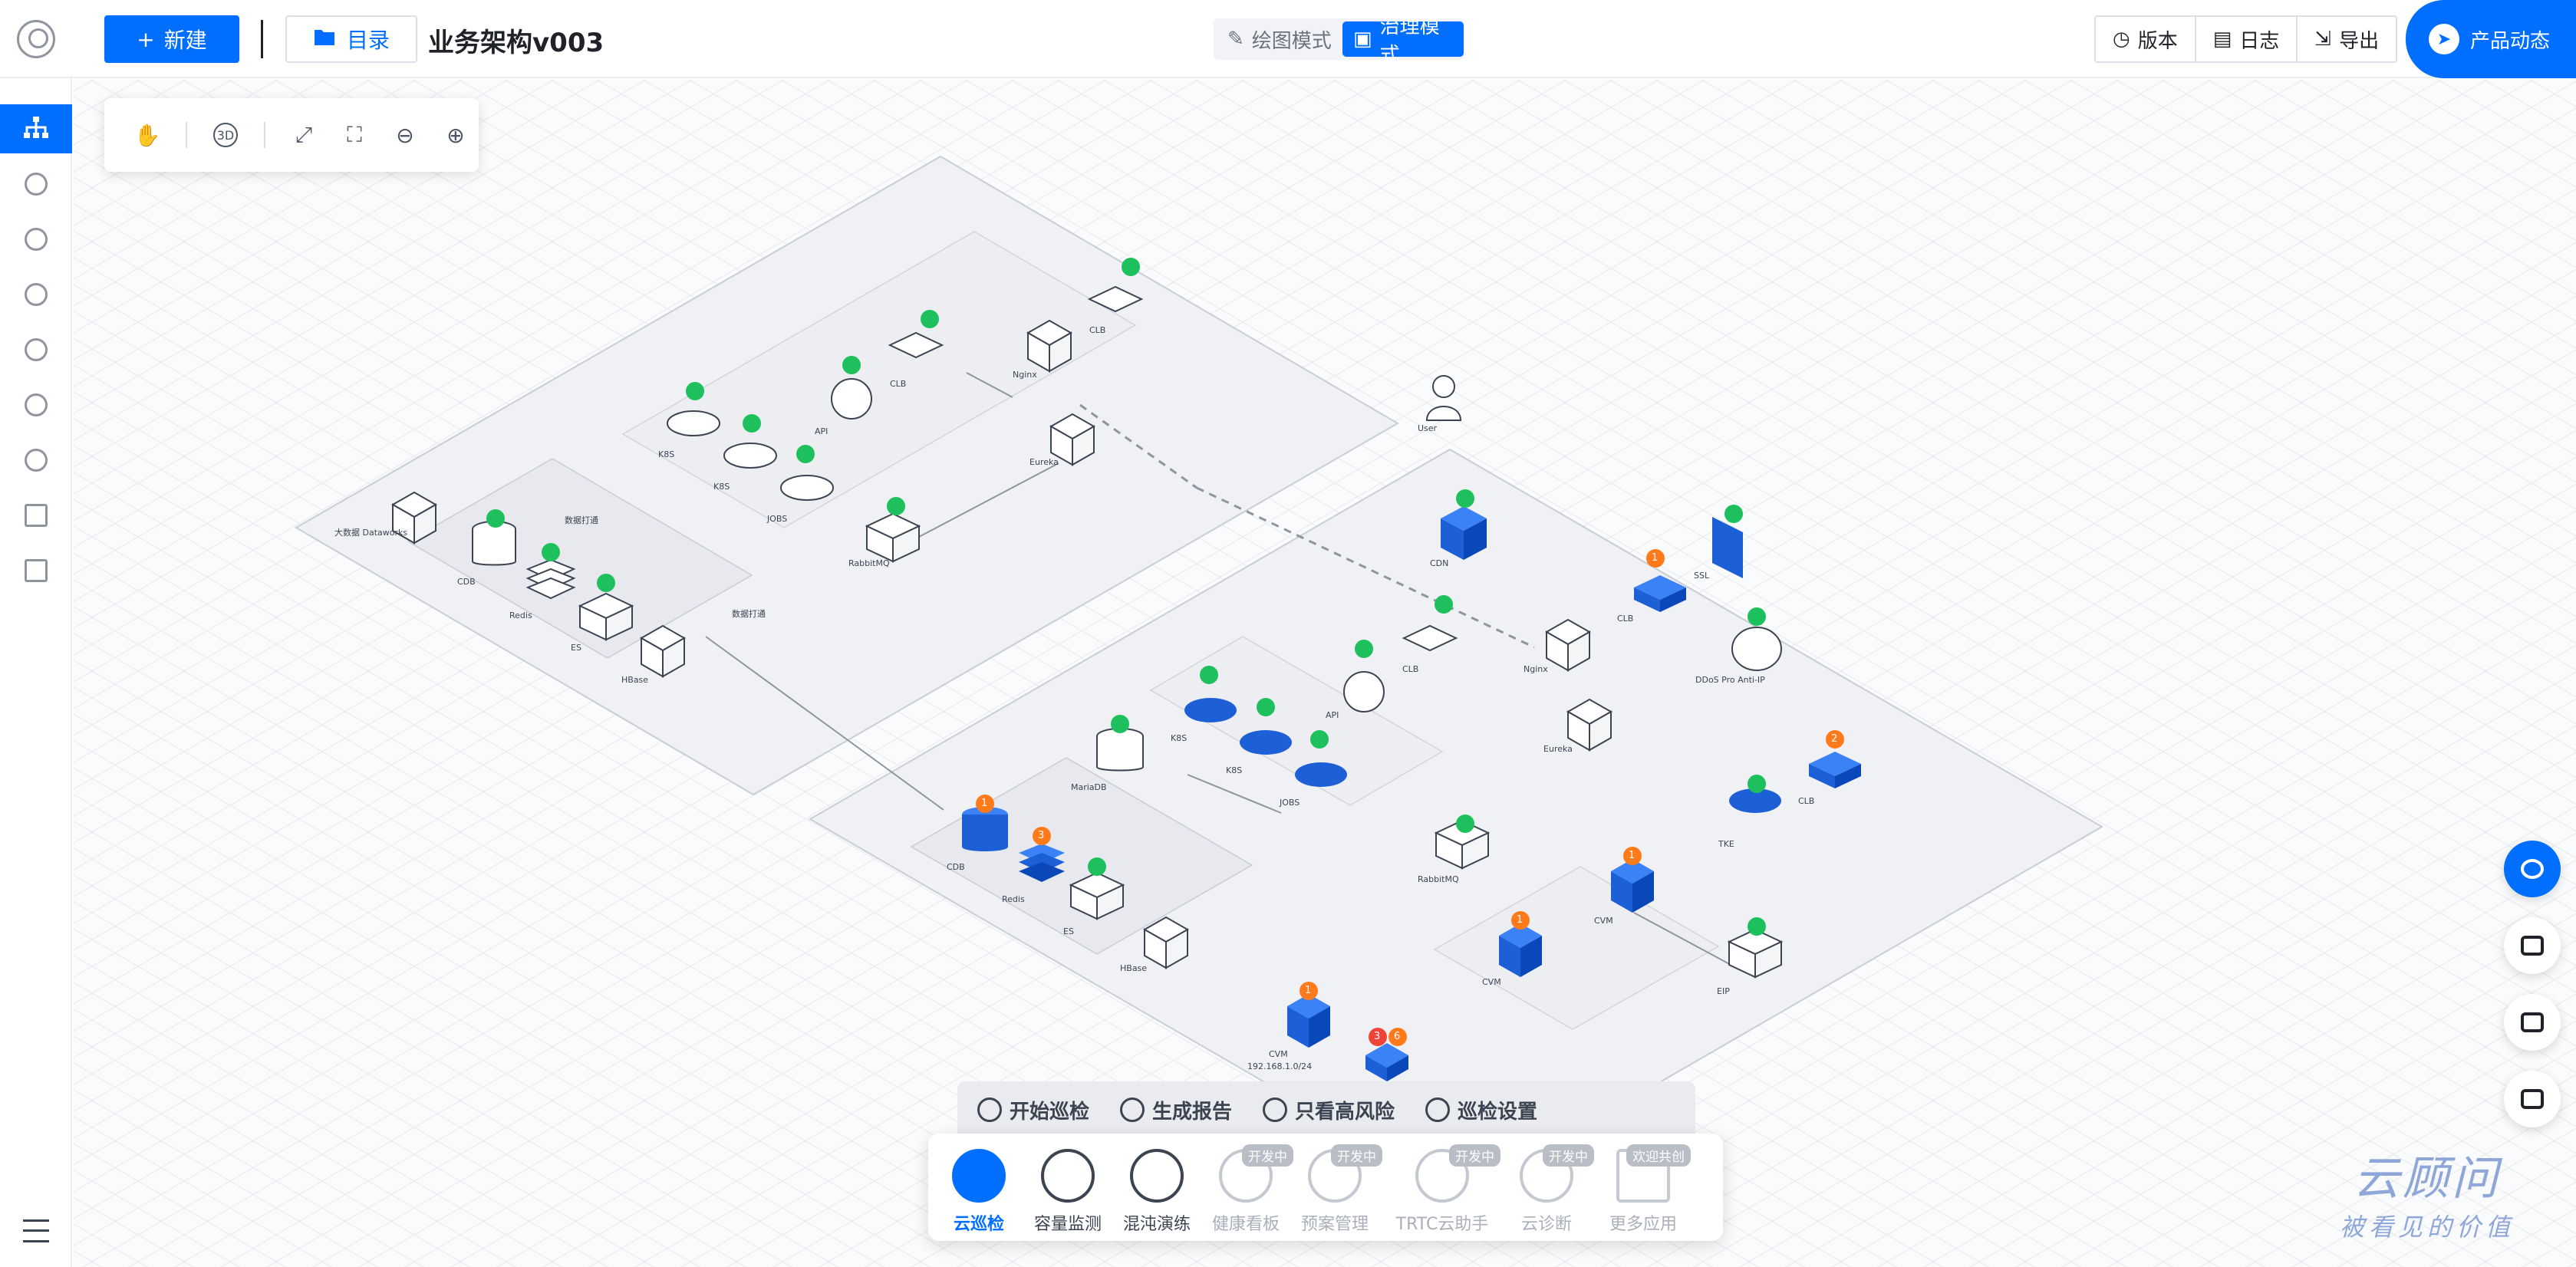 This screenshot has width=2576, height=1267. What do you see at coordinates (1192, 1112) in the screenshot?
I see `generate-report-label: 生成报告` at bounding box center [1192, 1112].